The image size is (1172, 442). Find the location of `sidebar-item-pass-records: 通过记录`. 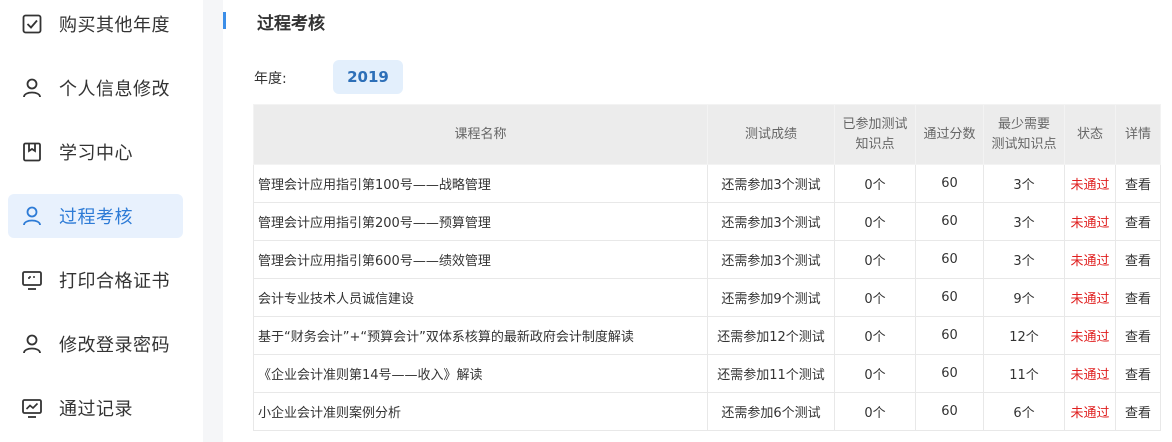

sidebar-item-pass-records: 通过记录 is located at coordinates (95, 408).